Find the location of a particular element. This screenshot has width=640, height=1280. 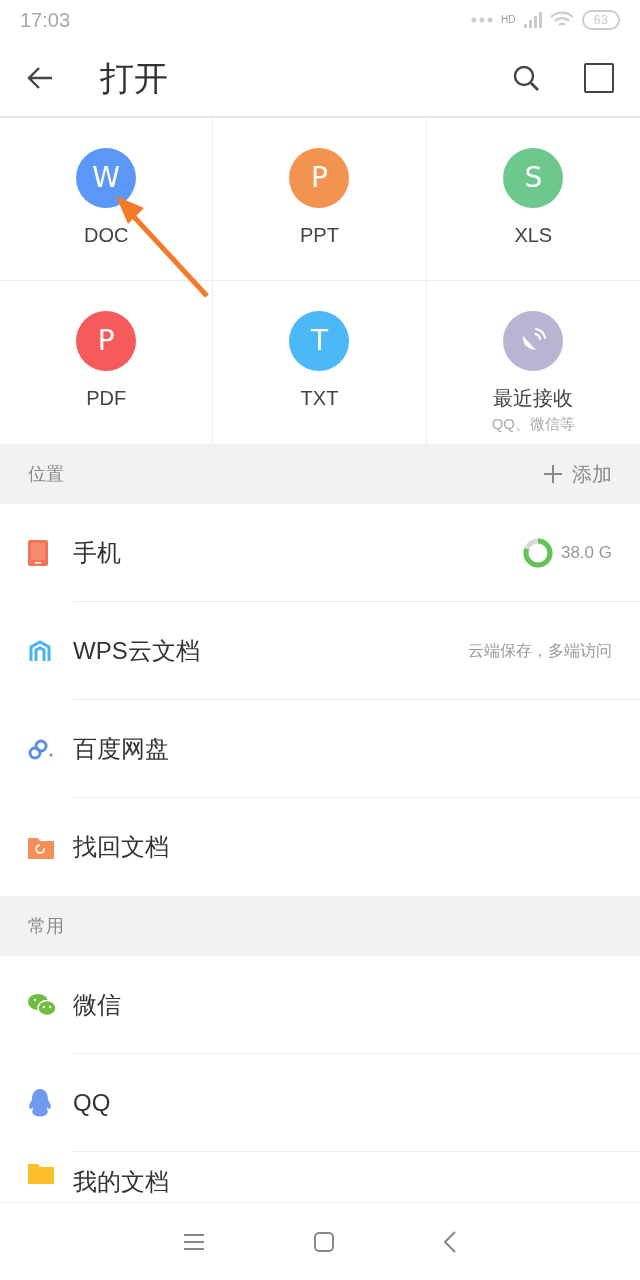

signal-icon is located at coordinates (532, 20).